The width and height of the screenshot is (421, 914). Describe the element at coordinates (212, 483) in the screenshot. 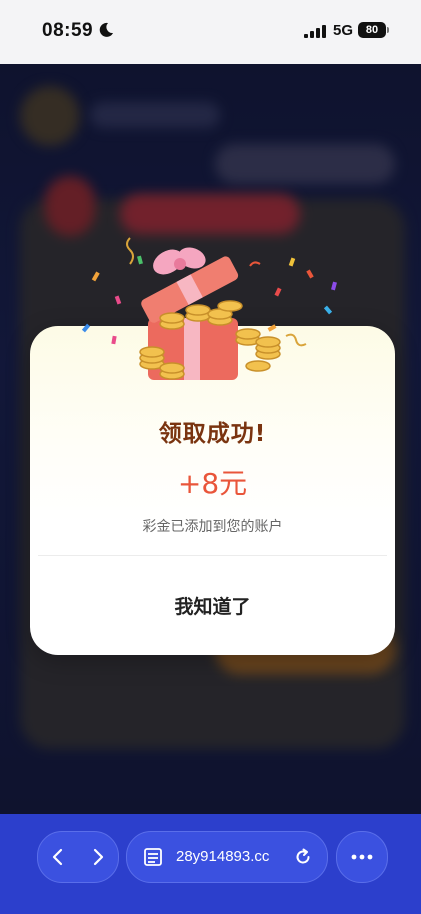

I see `reward-amount: +8元` at that location.